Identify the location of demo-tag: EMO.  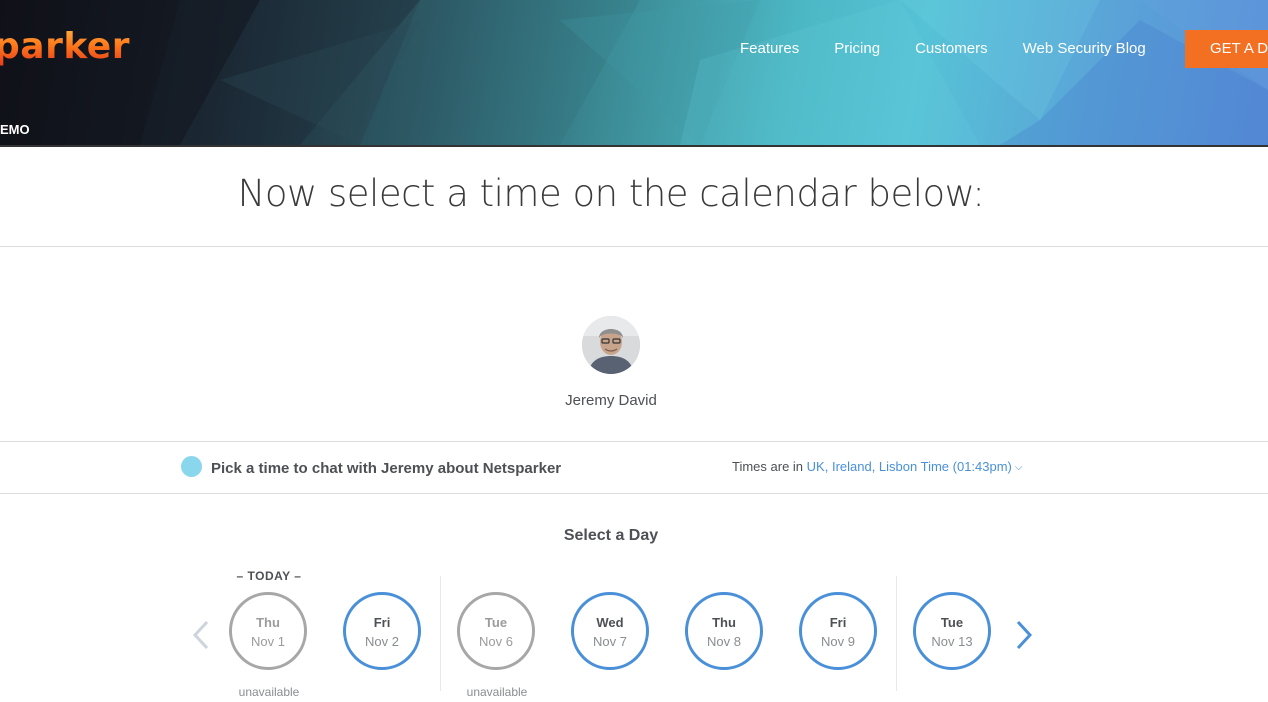
(15, 129).